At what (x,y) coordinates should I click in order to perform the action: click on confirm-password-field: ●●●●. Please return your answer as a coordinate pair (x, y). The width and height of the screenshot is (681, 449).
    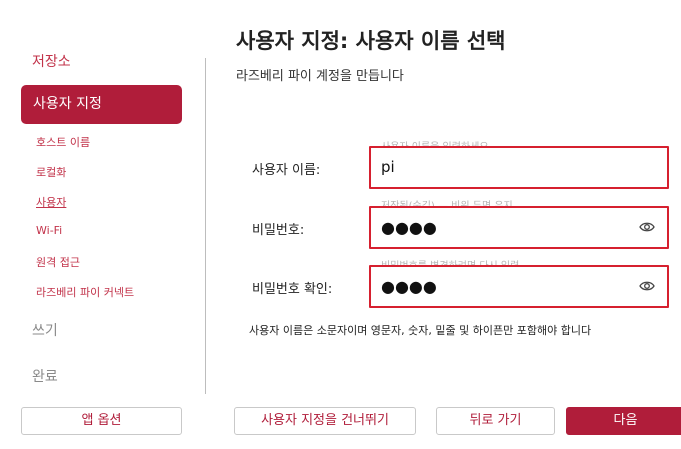
    Looking at the image, I should click on (519, 286).